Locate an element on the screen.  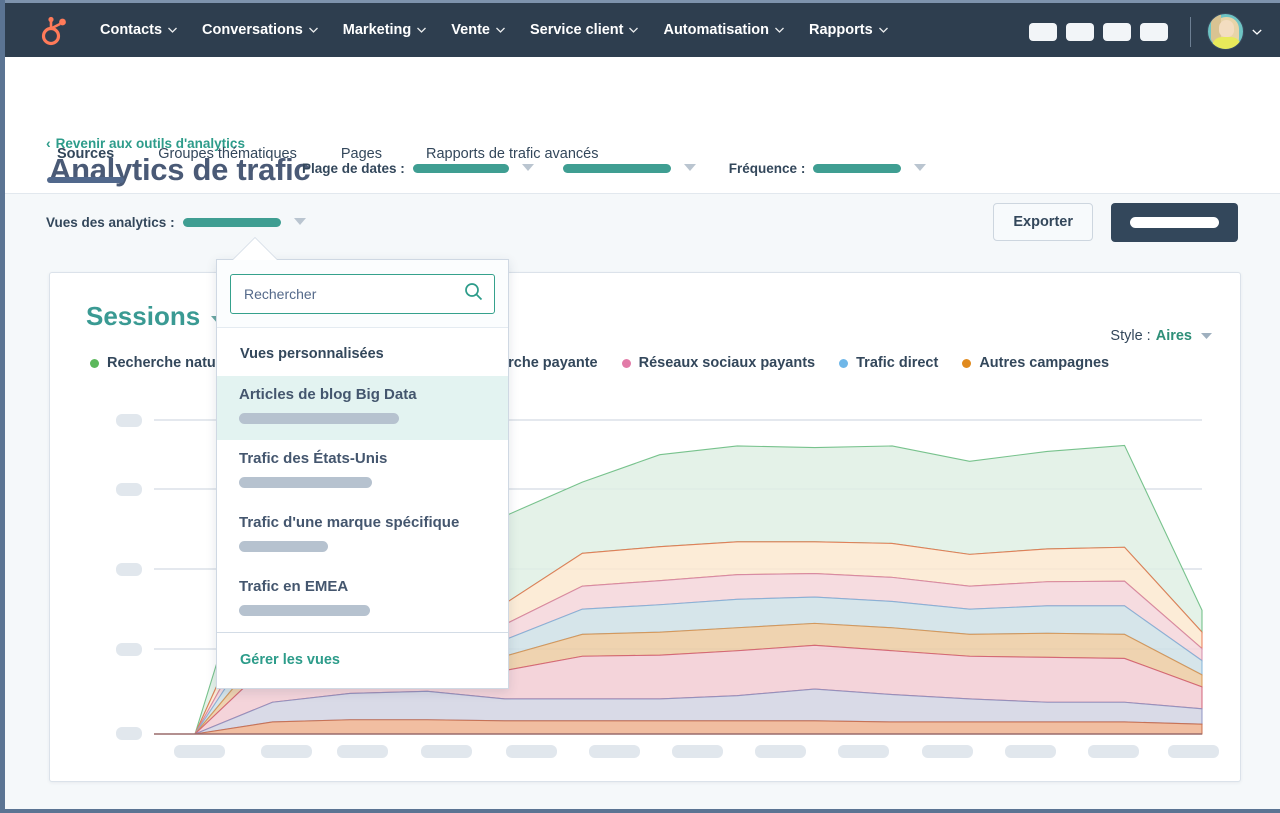
chart-area-r-f-rences is located at coordinates (698, 727).